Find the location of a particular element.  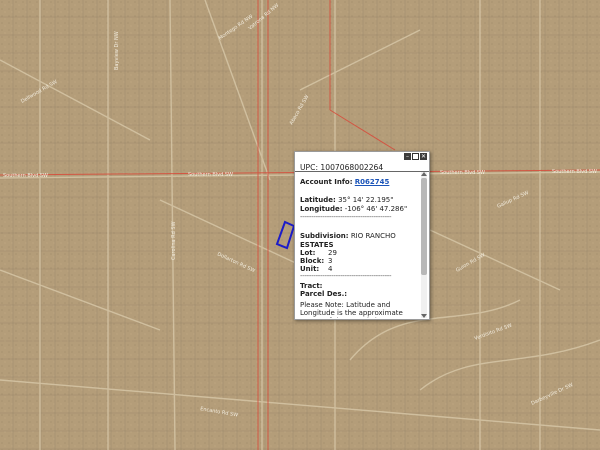

longitude-label: Longitude: is located at coordinates (321, 209).